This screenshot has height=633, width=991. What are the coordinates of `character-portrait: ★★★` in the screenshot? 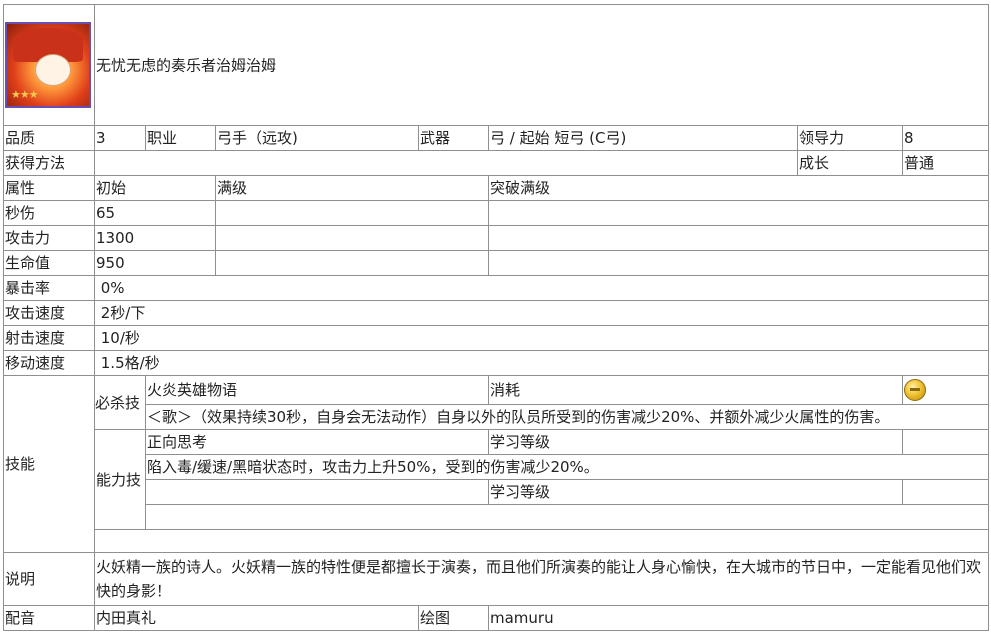 It's located at (48, 65).